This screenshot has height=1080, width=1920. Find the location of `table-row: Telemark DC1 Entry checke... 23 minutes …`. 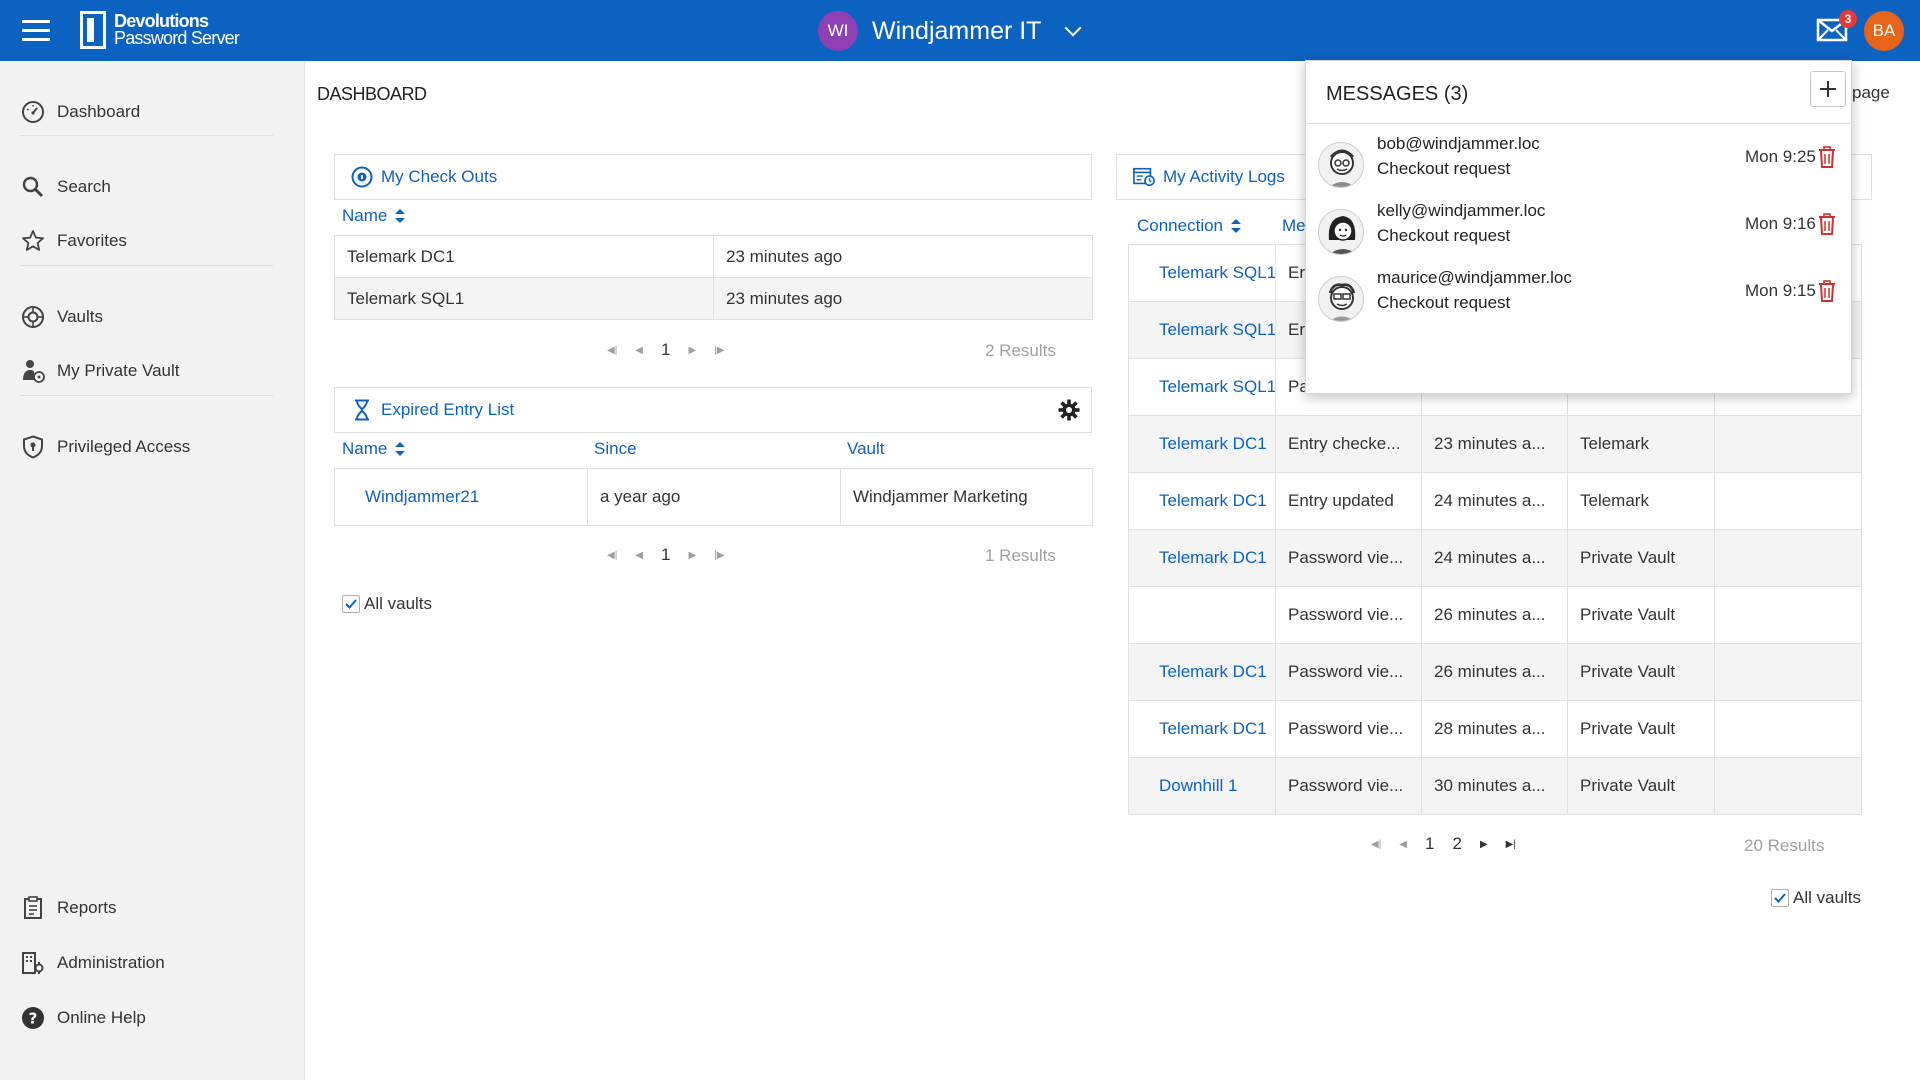

table-row: Telemark DC1 Entry checke... 23 minutes … is located at coordinates (1495, 444).